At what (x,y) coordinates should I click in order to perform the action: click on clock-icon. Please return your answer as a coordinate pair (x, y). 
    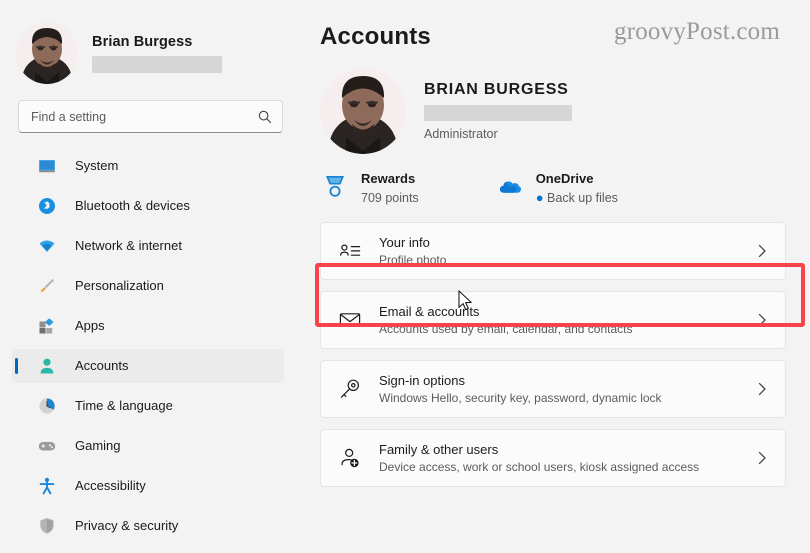
    Looking at the image, I should click on (47, 406).